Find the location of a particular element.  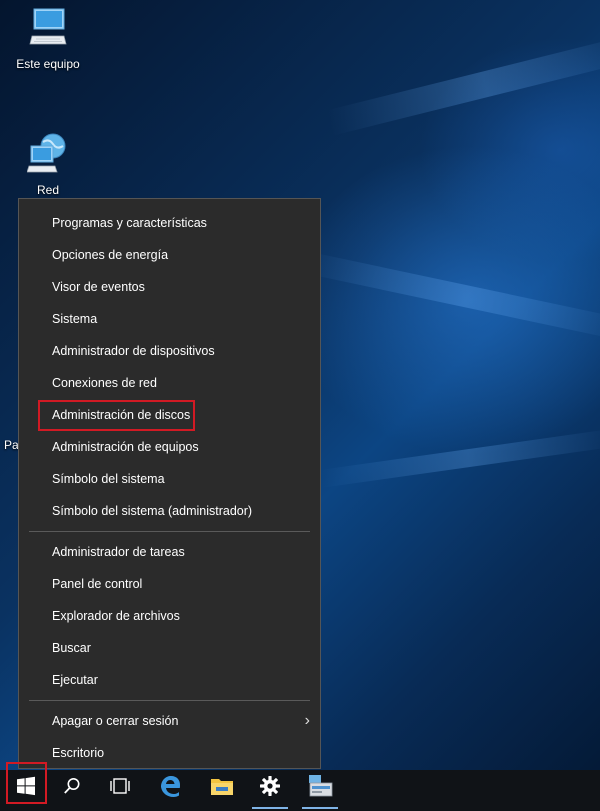

edge-button is located at coordinates (170, 788).